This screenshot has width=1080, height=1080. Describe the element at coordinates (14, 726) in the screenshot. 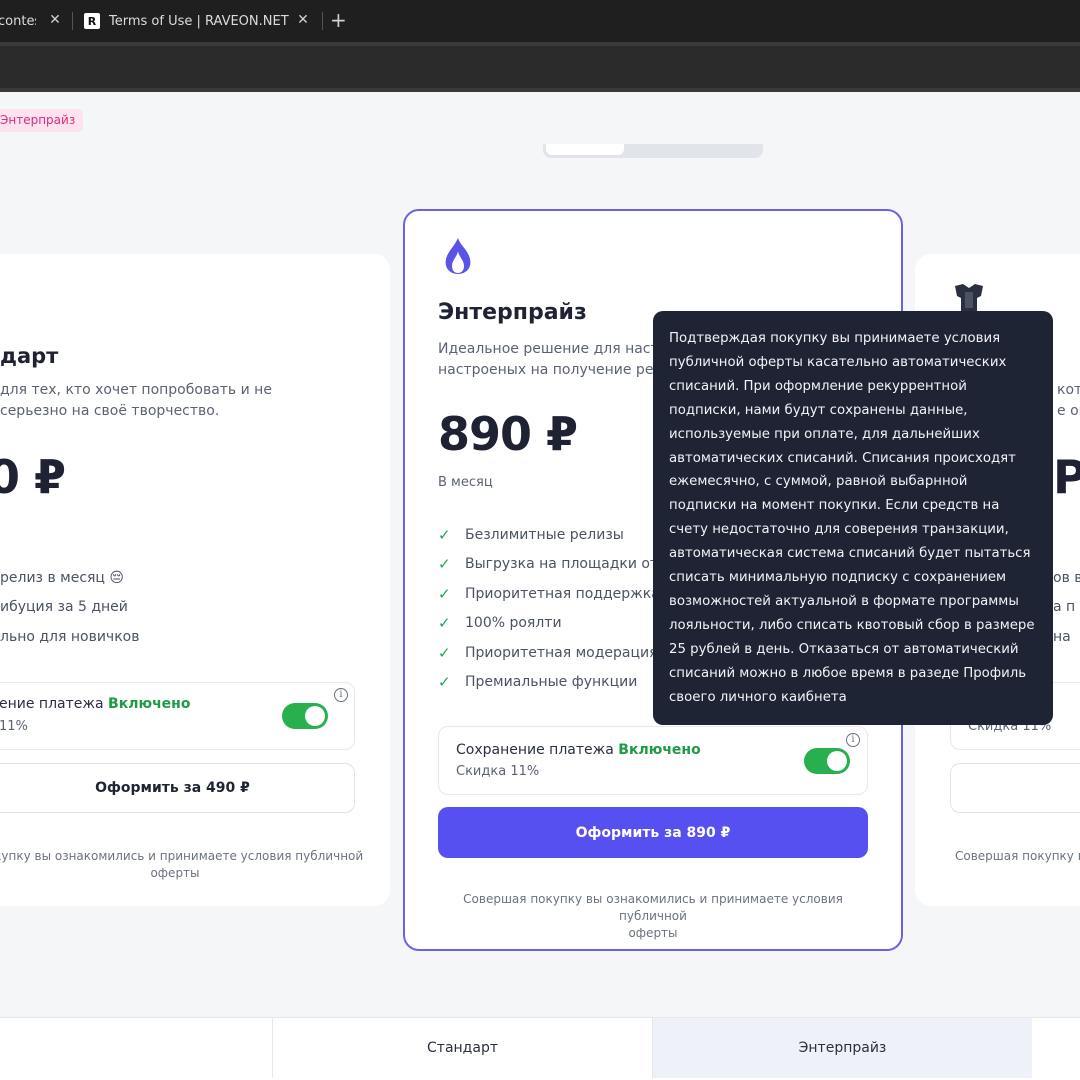

I see `discount-text: 11%` at that location.